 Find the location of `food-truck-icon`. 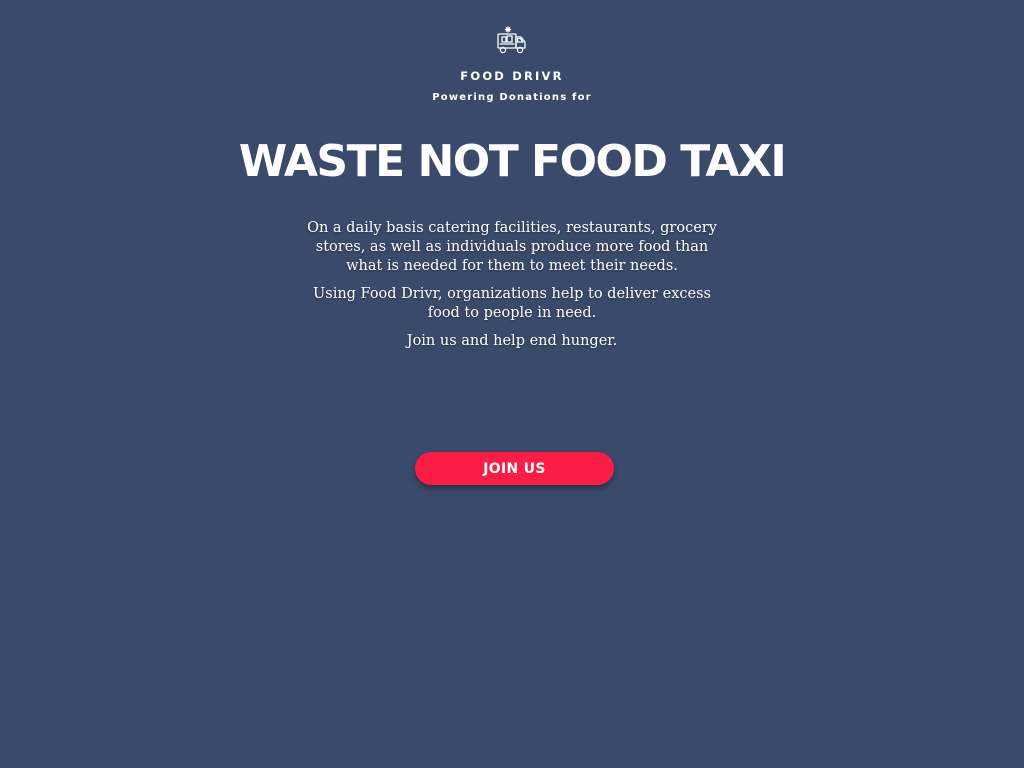

food-truck-icon is located at coordinates (511, 40).